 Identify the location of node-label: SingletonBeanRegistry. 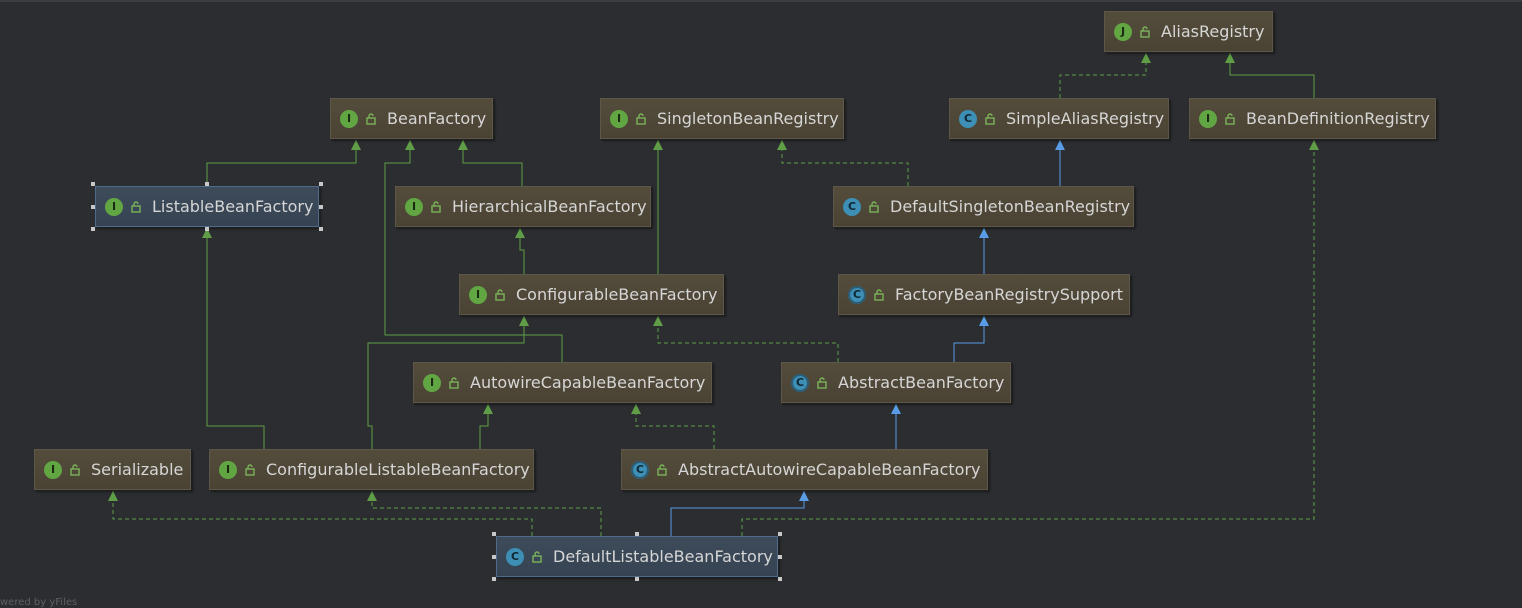
(748, 118).